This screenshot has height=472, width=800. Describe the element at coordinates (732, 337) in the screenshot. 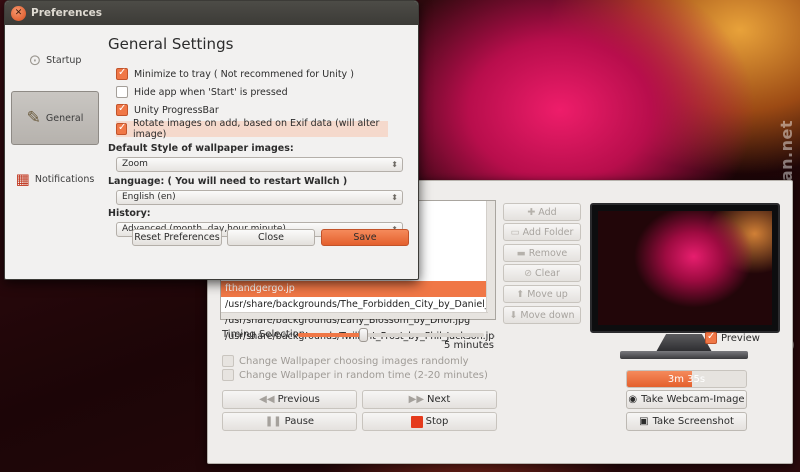

I see `preview-checkbox-row: Preview` at that location.